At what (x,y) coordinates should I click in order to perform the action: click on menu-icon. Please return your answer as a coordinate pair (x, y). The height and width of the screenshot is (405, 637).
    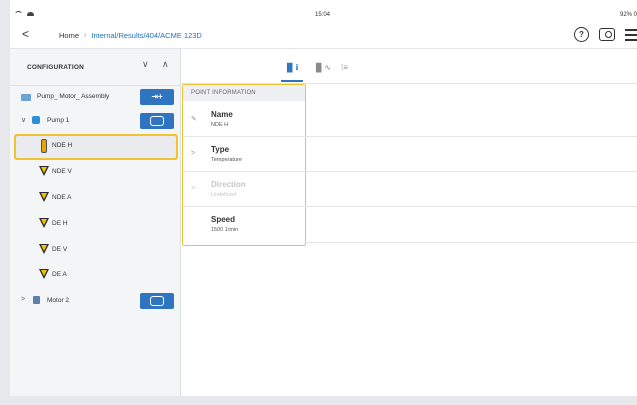
    Looking at the image, I should click on (631, 34).